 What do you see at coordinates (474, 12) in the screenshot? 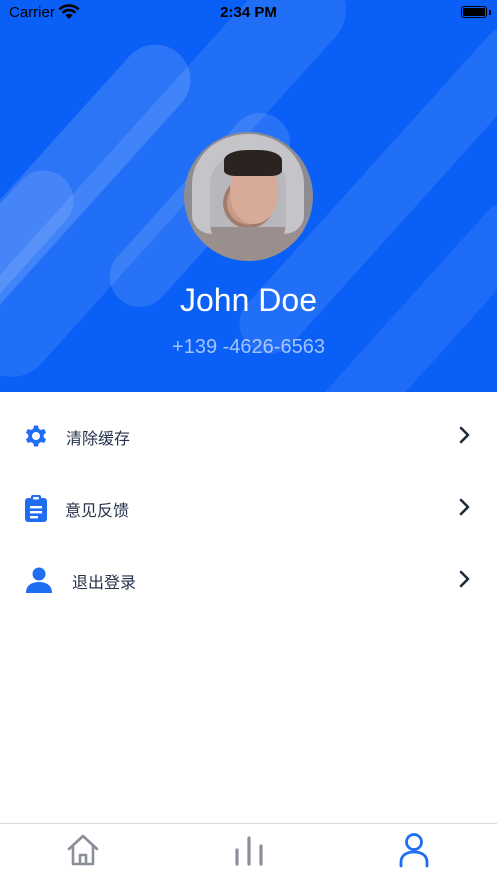
I see `battery-icon` at bounding box center [474, 12].